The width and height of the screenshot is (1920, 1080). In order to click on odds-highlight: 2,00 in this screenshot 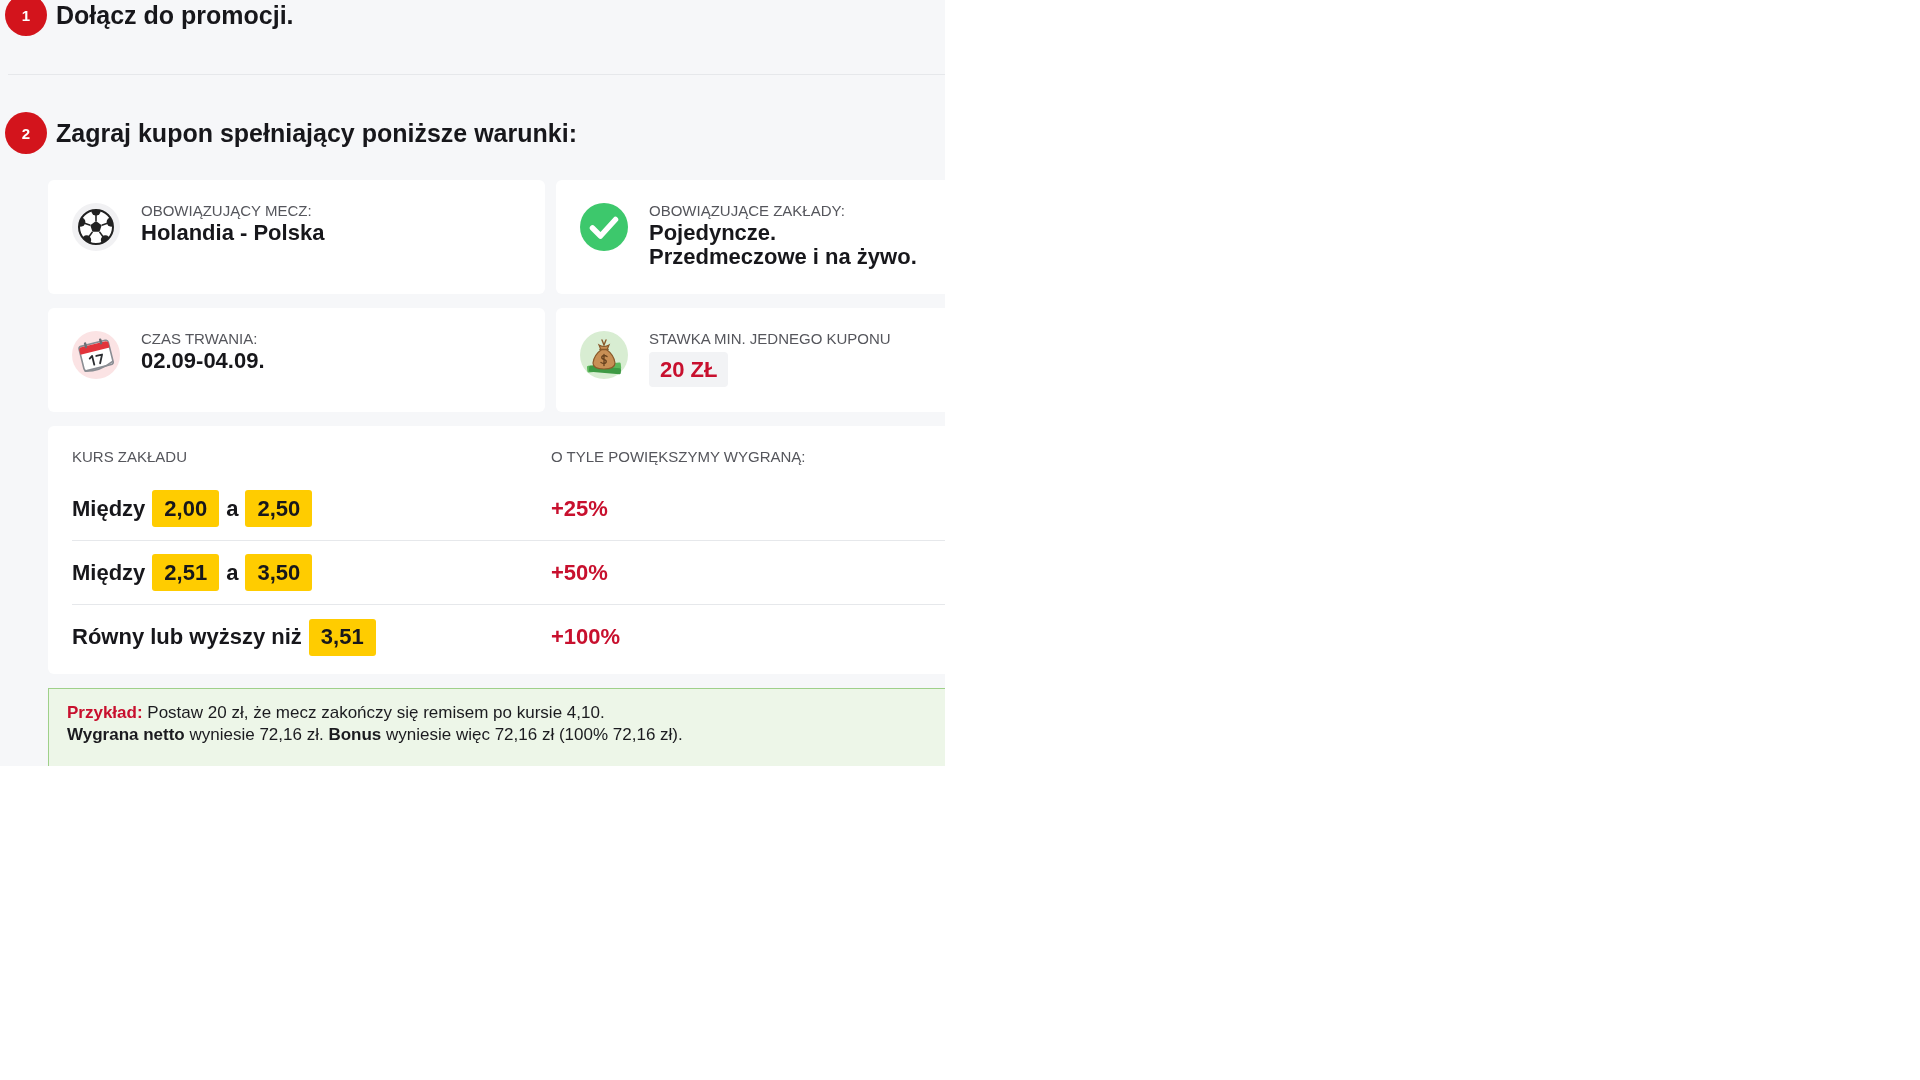, I will do `click(186, 508)`.